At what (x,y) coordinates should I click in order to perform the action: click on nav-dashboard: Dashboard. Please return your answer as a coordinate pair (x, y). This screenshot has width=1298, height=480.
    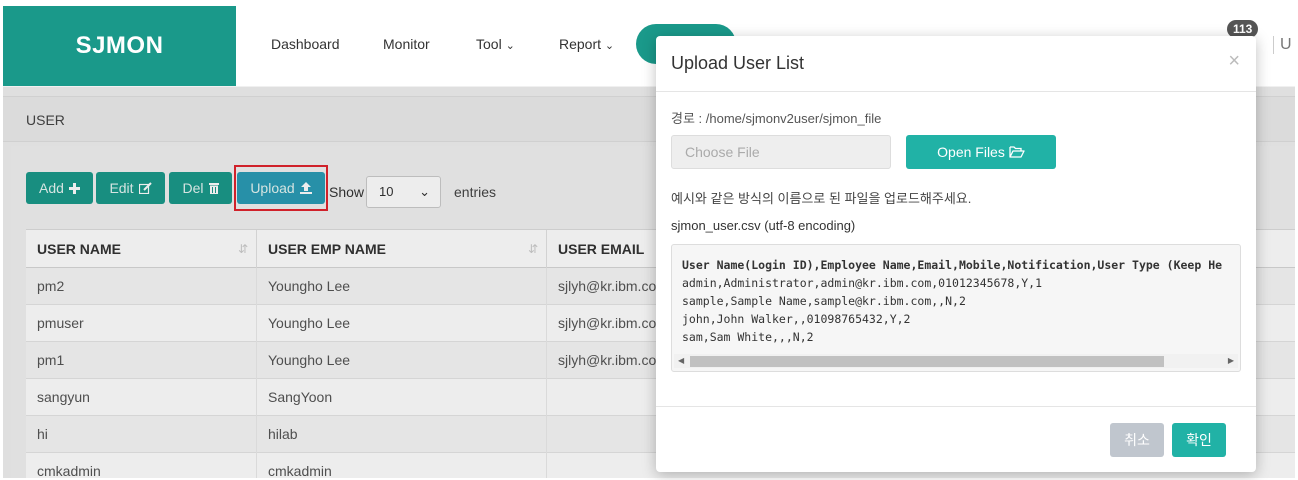
    Looking at the image, I should click on (305, 44).